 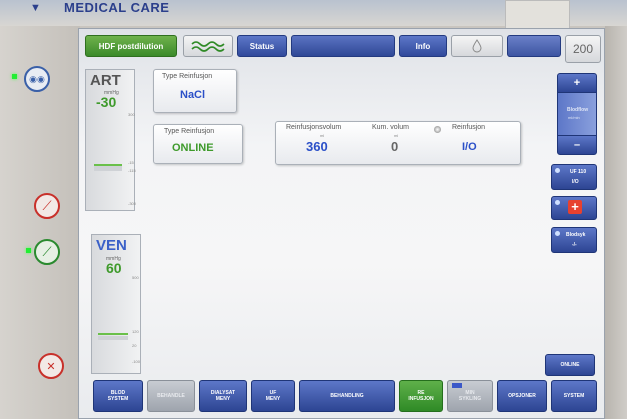 I want to click on treatment-label: BEHANDLING, so click(x=347, y=396).